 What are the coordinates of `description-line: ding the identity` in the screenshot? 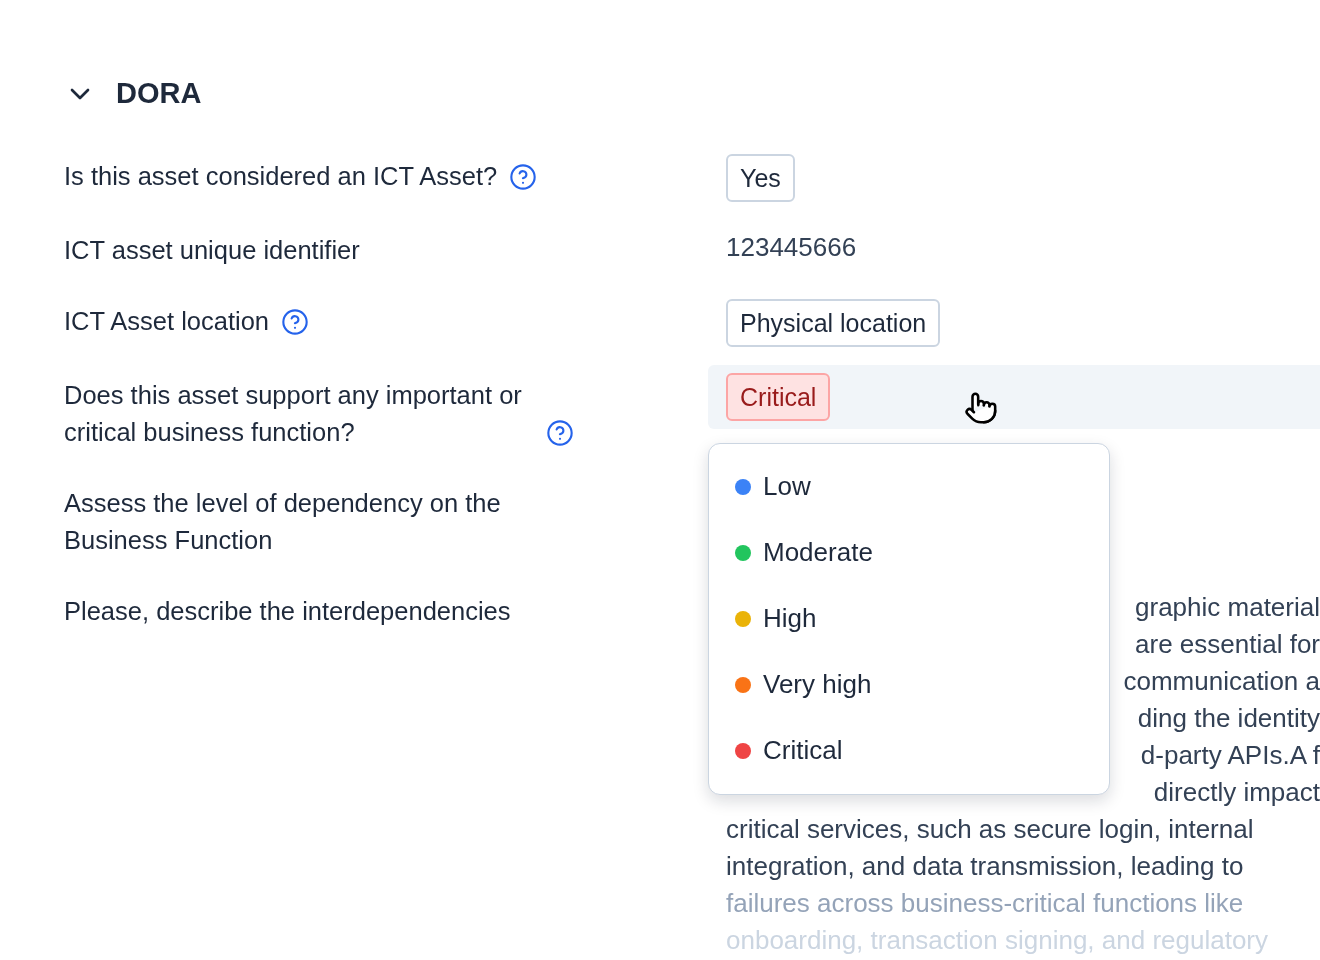 It's located at (1228, 718).